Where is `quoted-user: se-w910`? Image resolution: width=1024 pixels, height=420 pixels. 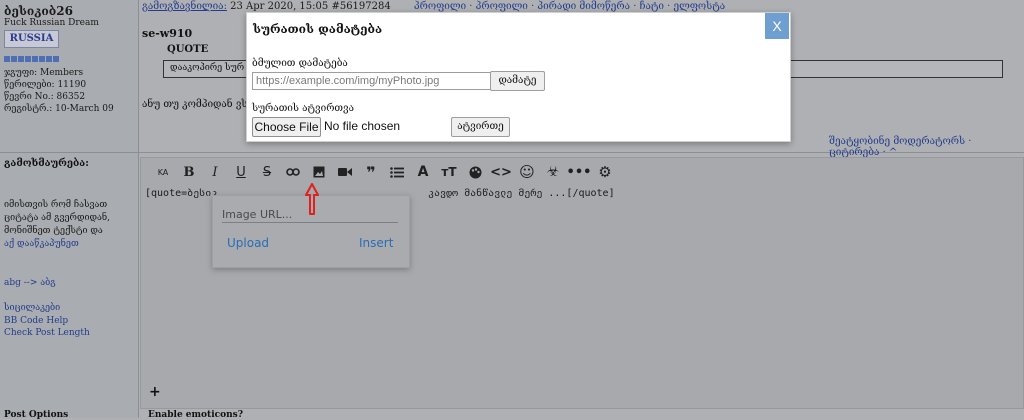
quoted-user: se-w910 is located at coordinates (167, 33).